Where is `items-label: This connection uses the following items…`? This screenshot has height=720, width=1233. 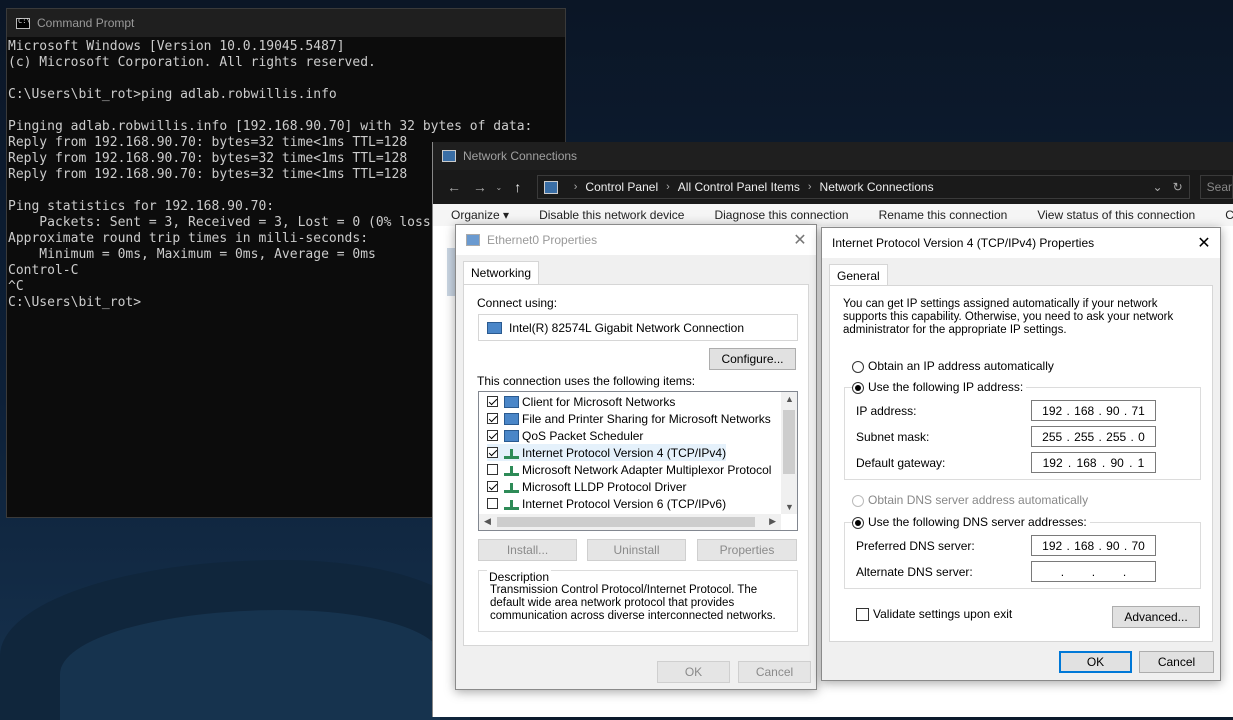
items-label: This connection uses the following items… is located at coordinates (586, 381).